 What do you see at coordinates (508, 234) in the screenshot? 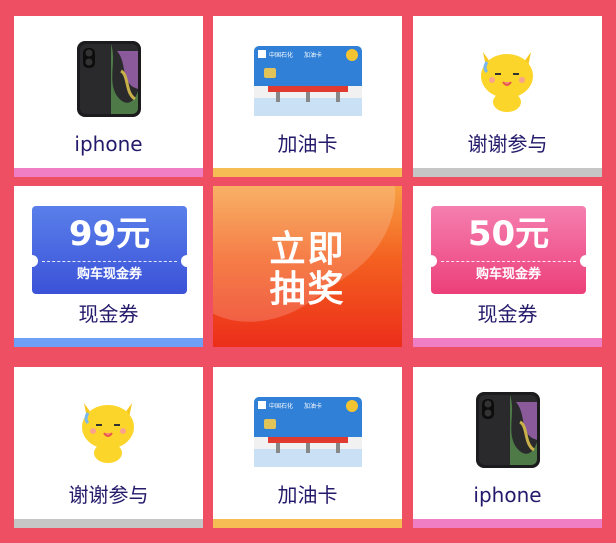
I see `coupon-amount: 50元` at bounding box center [508, 234].